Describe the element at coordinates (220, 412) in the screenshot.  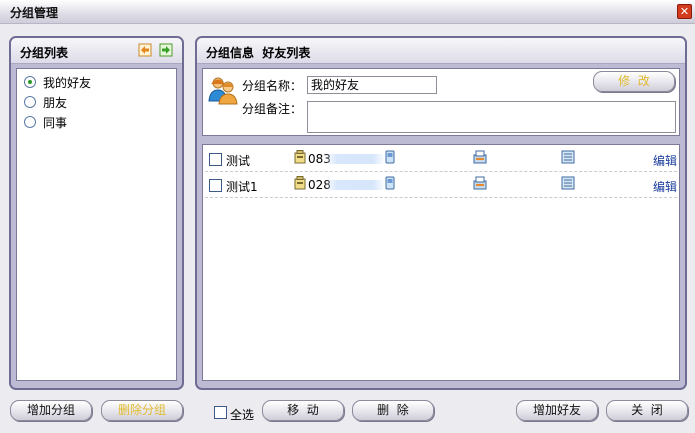
I see `select-all-checkbox` at that location.